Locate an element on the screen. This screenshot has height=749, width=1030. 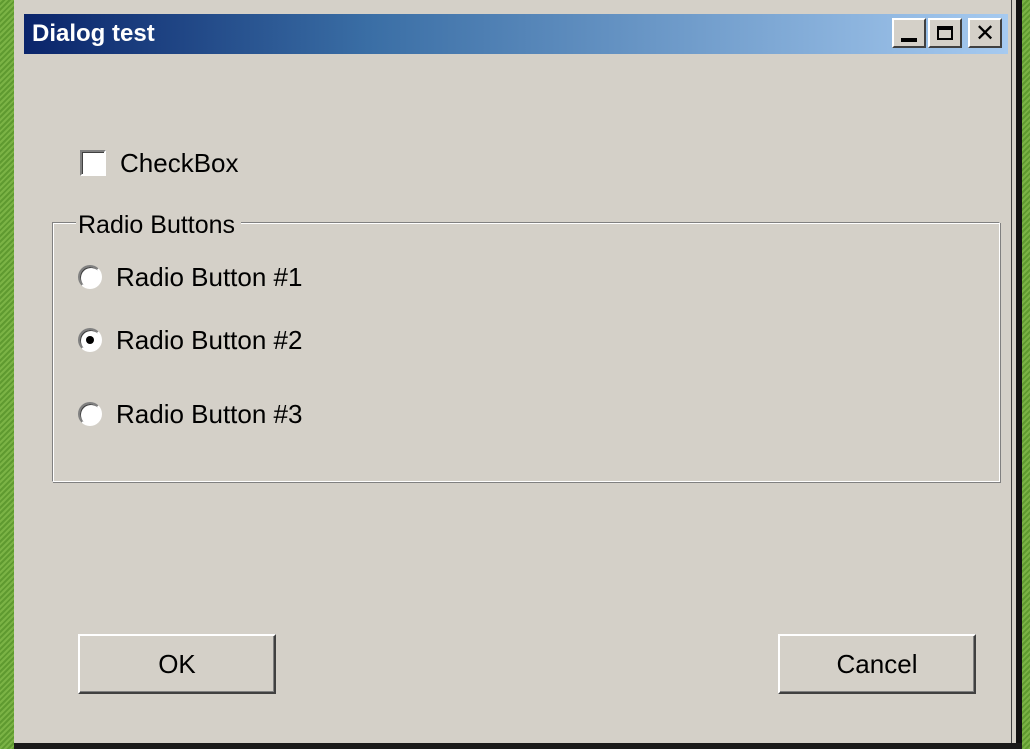
radio-option-1: Radio Button #1 is located at coordinates (190, 277).